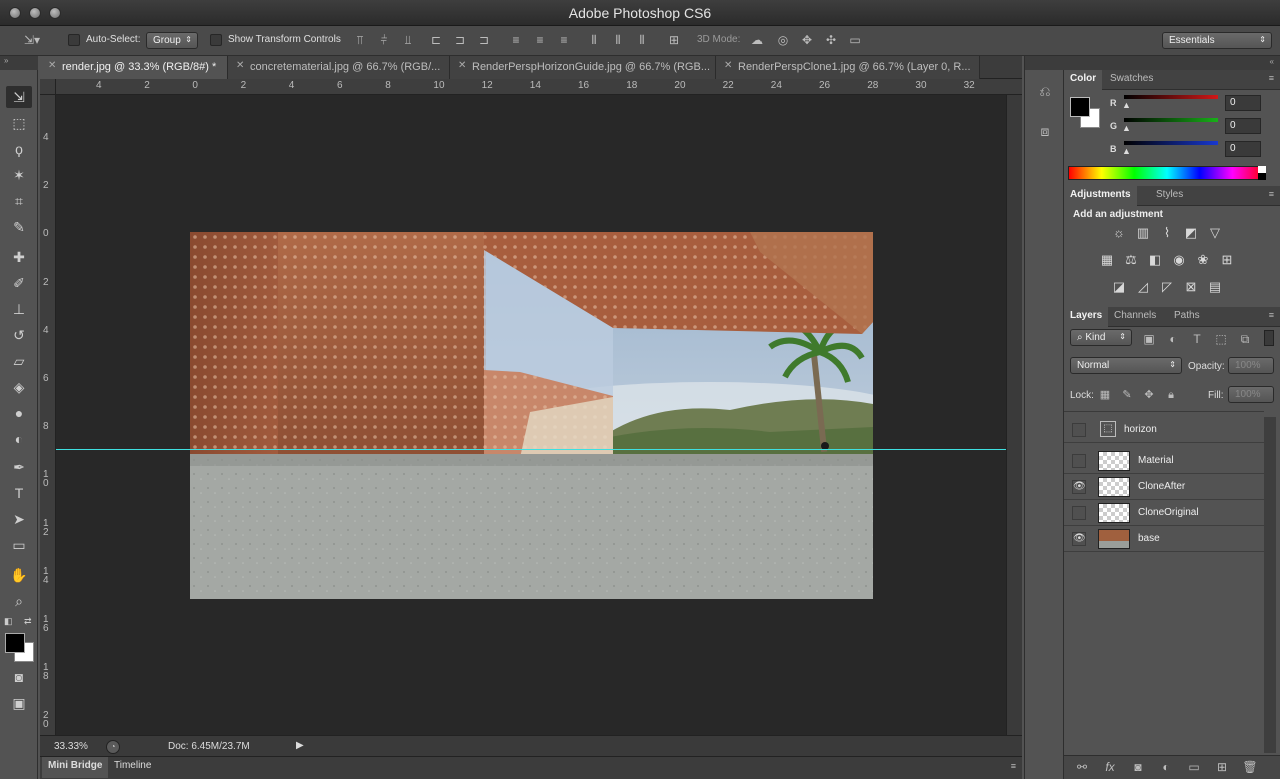 This screenshot has height=779, width=1280. What do you see at coordinates (48, 415) in the screenshot?
I see `vertical-ruler: 4 2 0 2 4 6 8 1 0 1 2 1 4 1 6 1 8 2 0` at bounding box center [48, 415].